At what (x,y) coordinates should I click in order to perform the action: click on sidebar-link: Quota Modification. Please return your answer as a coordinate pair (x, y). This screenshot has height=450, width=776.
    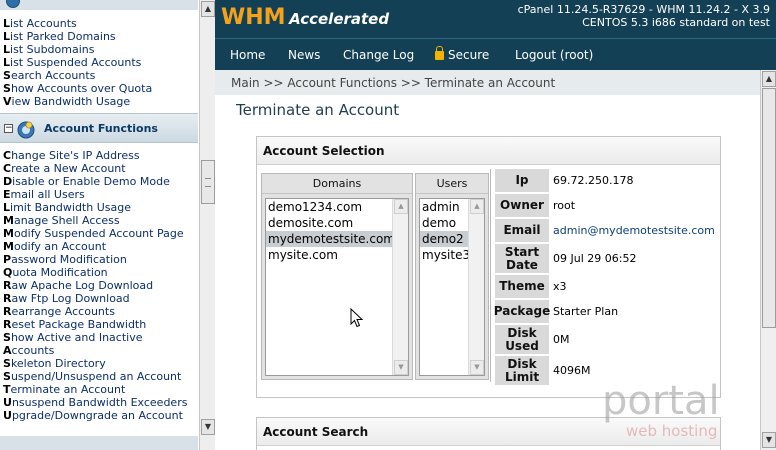
    Looking at the image, I should click on (101, 272).